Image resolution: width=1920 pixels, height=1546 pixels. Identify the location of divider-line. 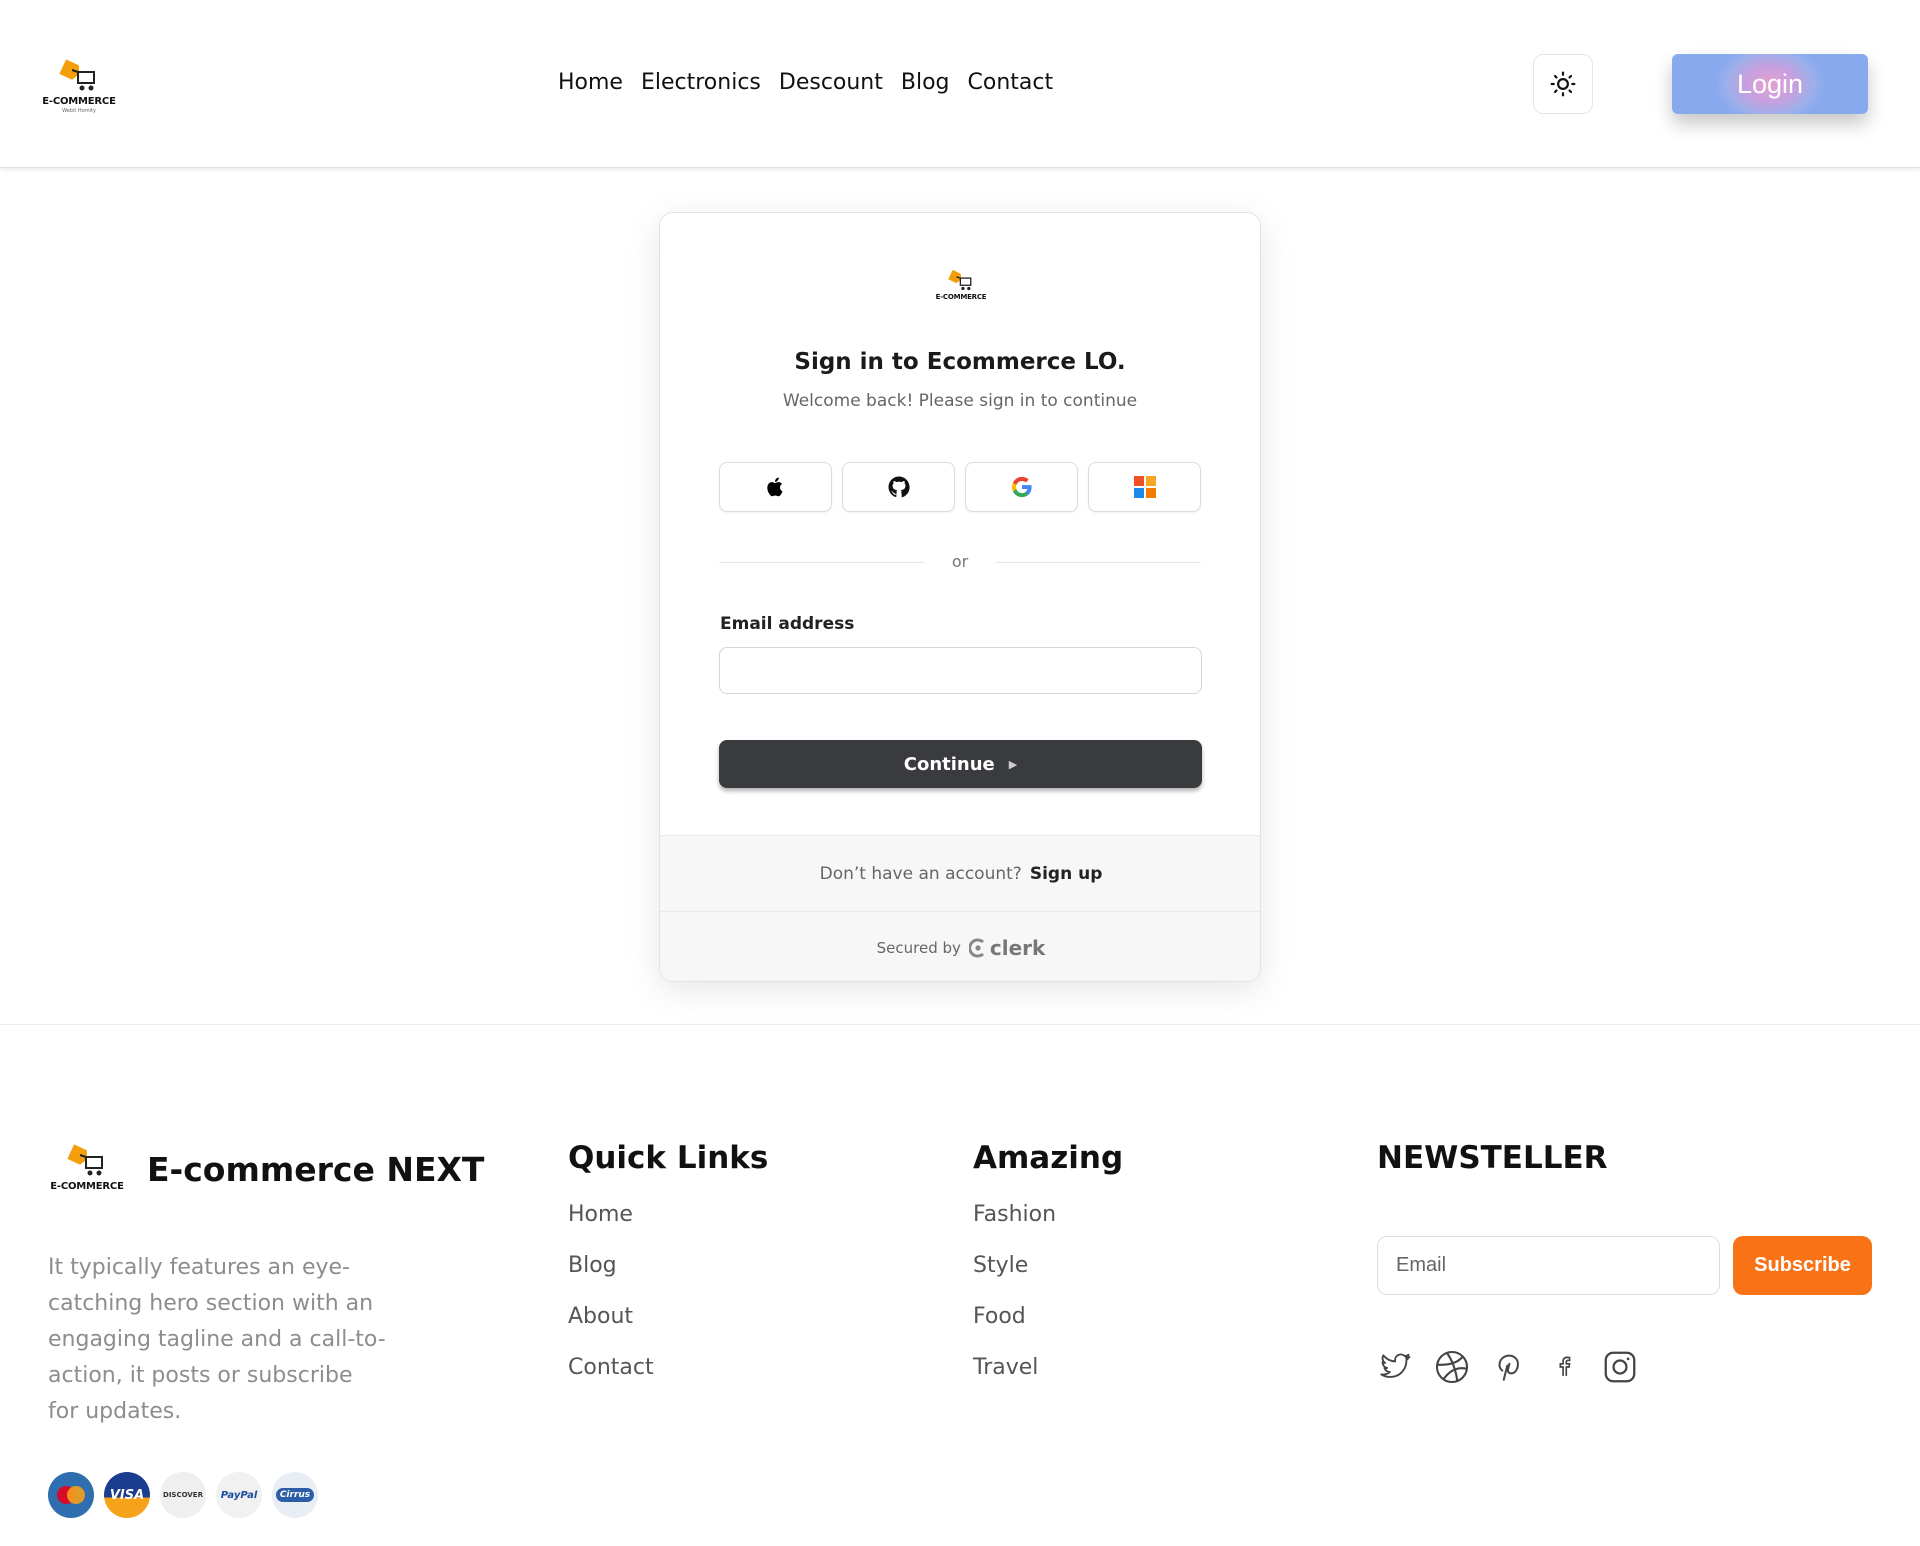
(1098, 562).